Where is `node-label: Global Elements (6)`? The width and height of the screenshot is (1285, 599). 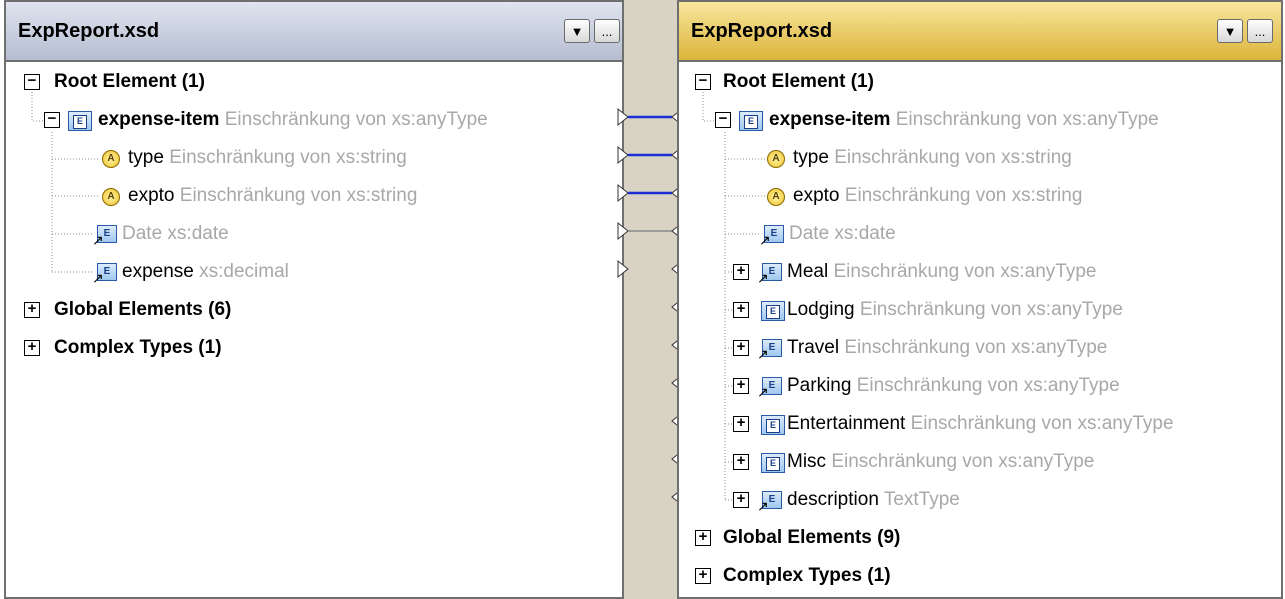 node-label: Global Elements (6) is located at coordinates (143, 309).